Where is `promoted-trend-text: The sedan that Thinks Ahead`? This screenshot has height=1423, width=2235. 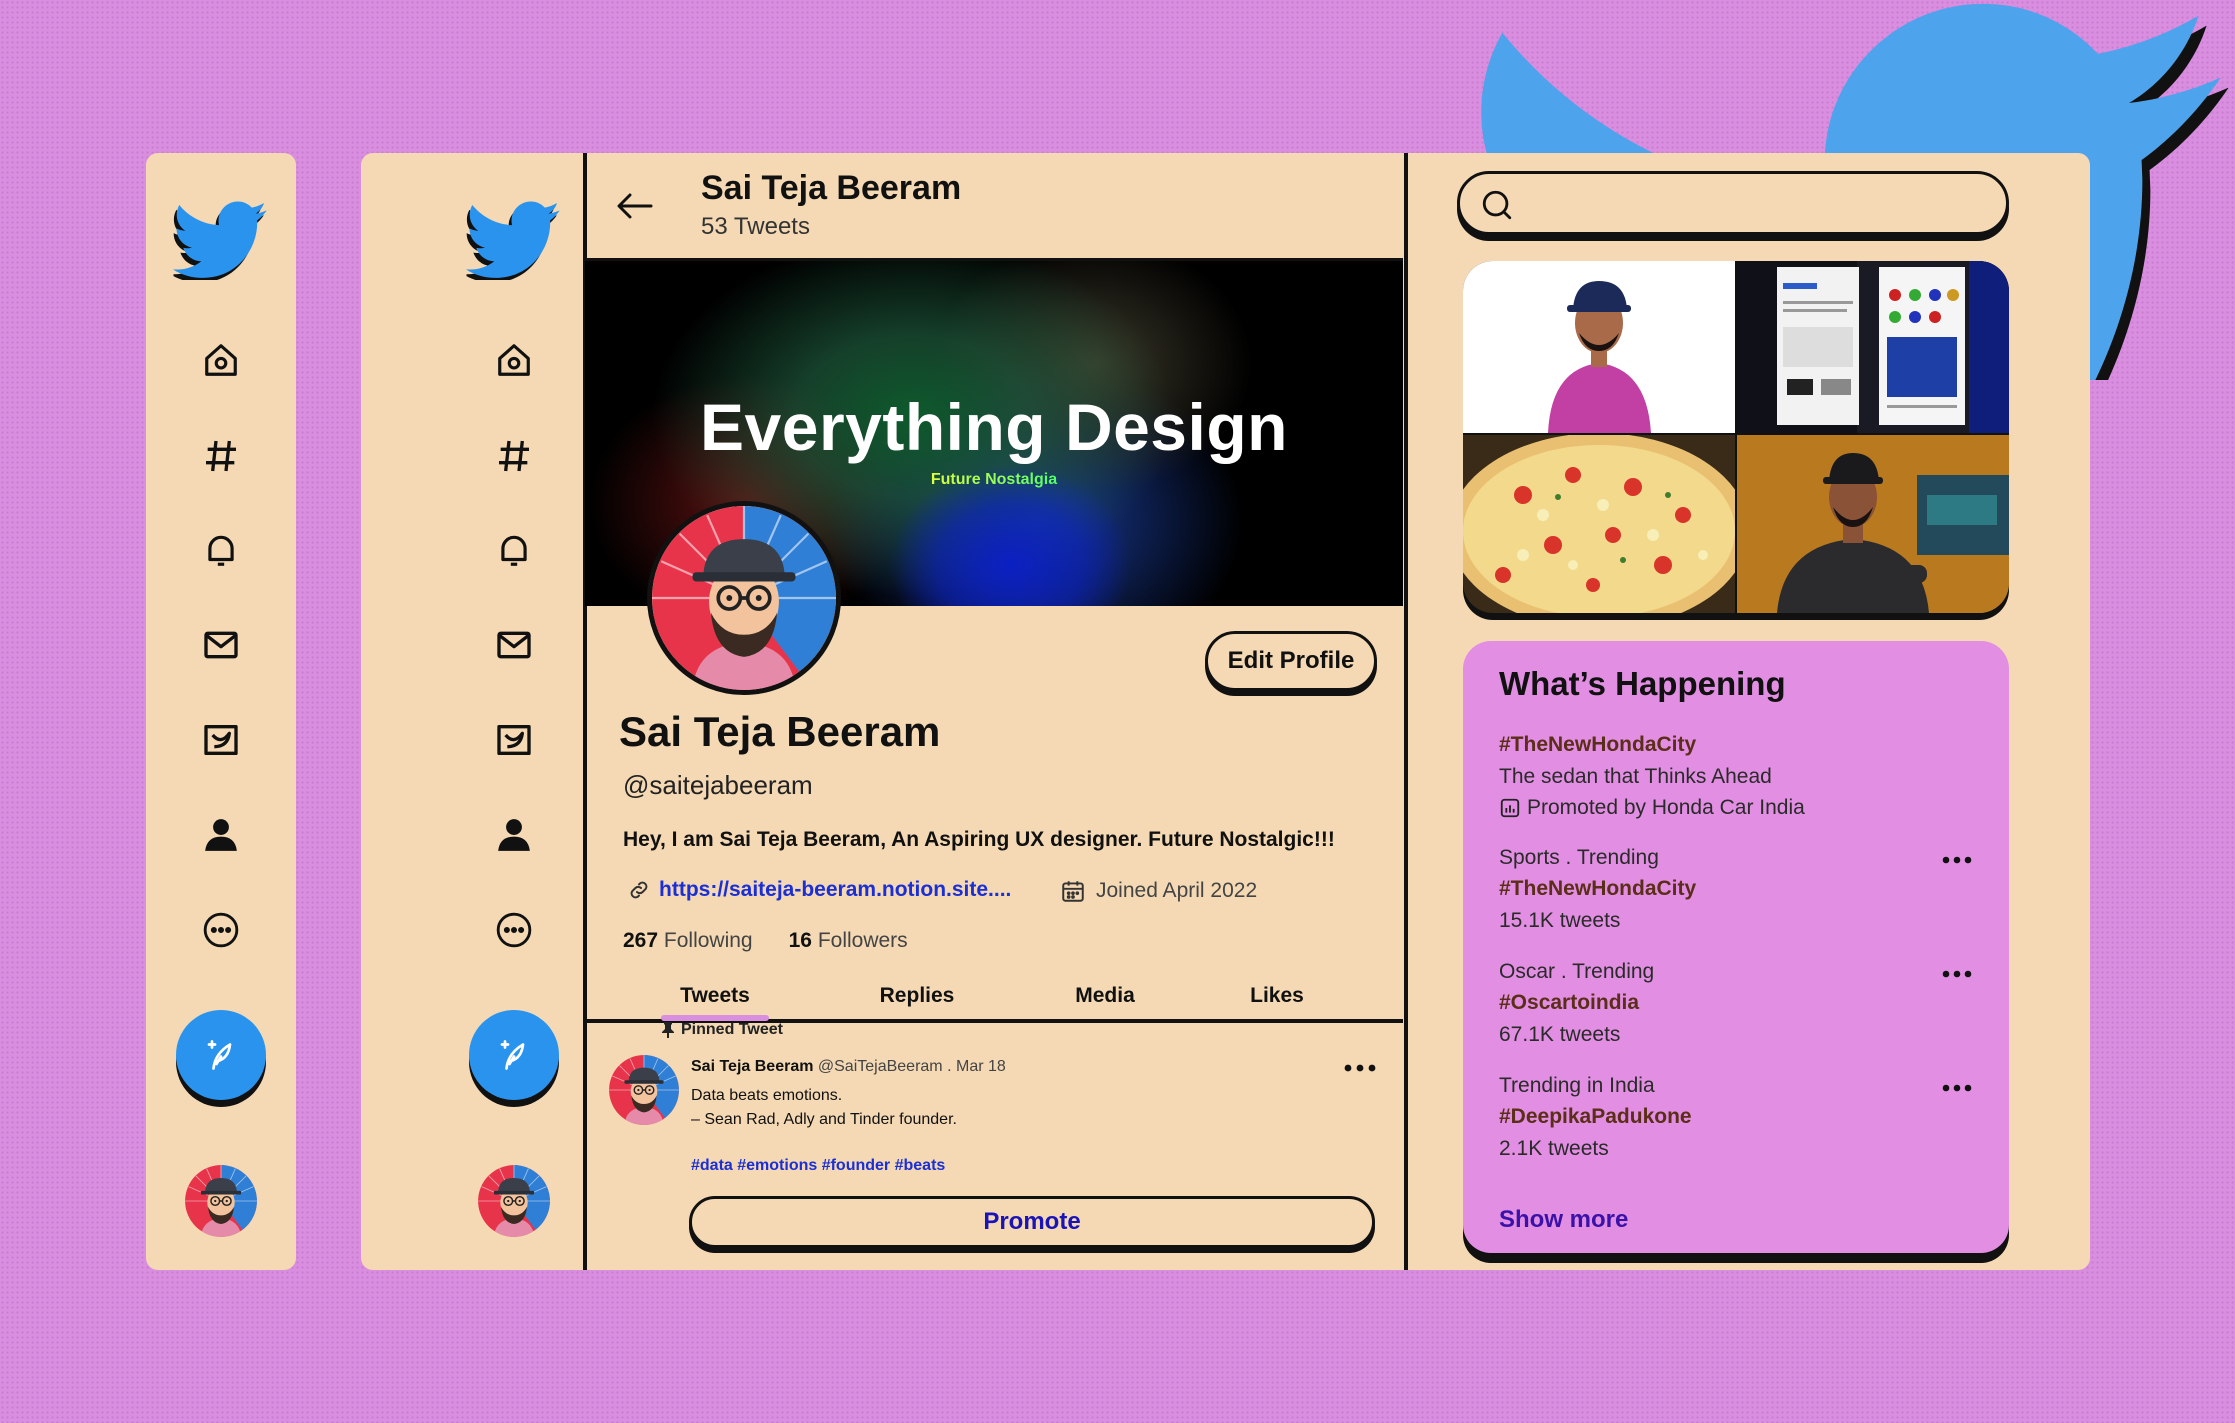 promoted-trend-text: The sedan that Thinks Ahead is located at coordinates (1635, 776).